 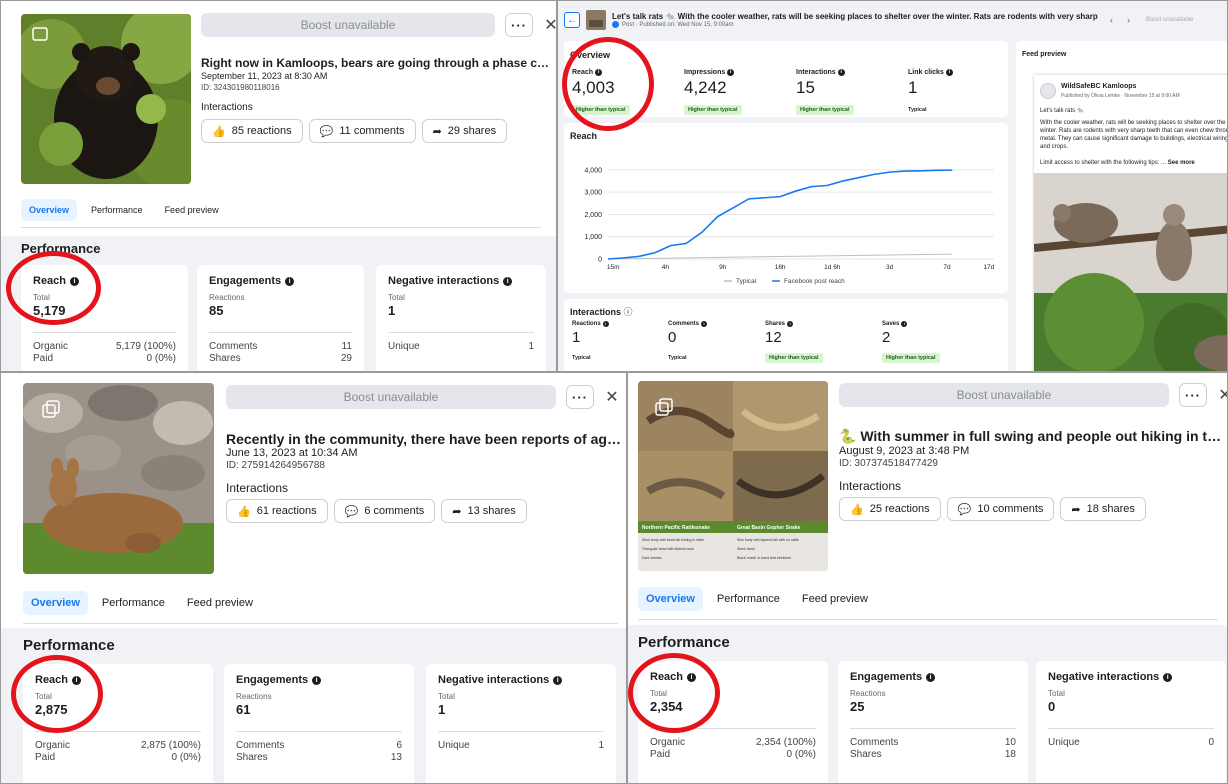 What do you see at coordinates (688, 342) in the screenshot?
I see `metric-comments: Comments i 0 Typical` at bounding box center [688, 342].